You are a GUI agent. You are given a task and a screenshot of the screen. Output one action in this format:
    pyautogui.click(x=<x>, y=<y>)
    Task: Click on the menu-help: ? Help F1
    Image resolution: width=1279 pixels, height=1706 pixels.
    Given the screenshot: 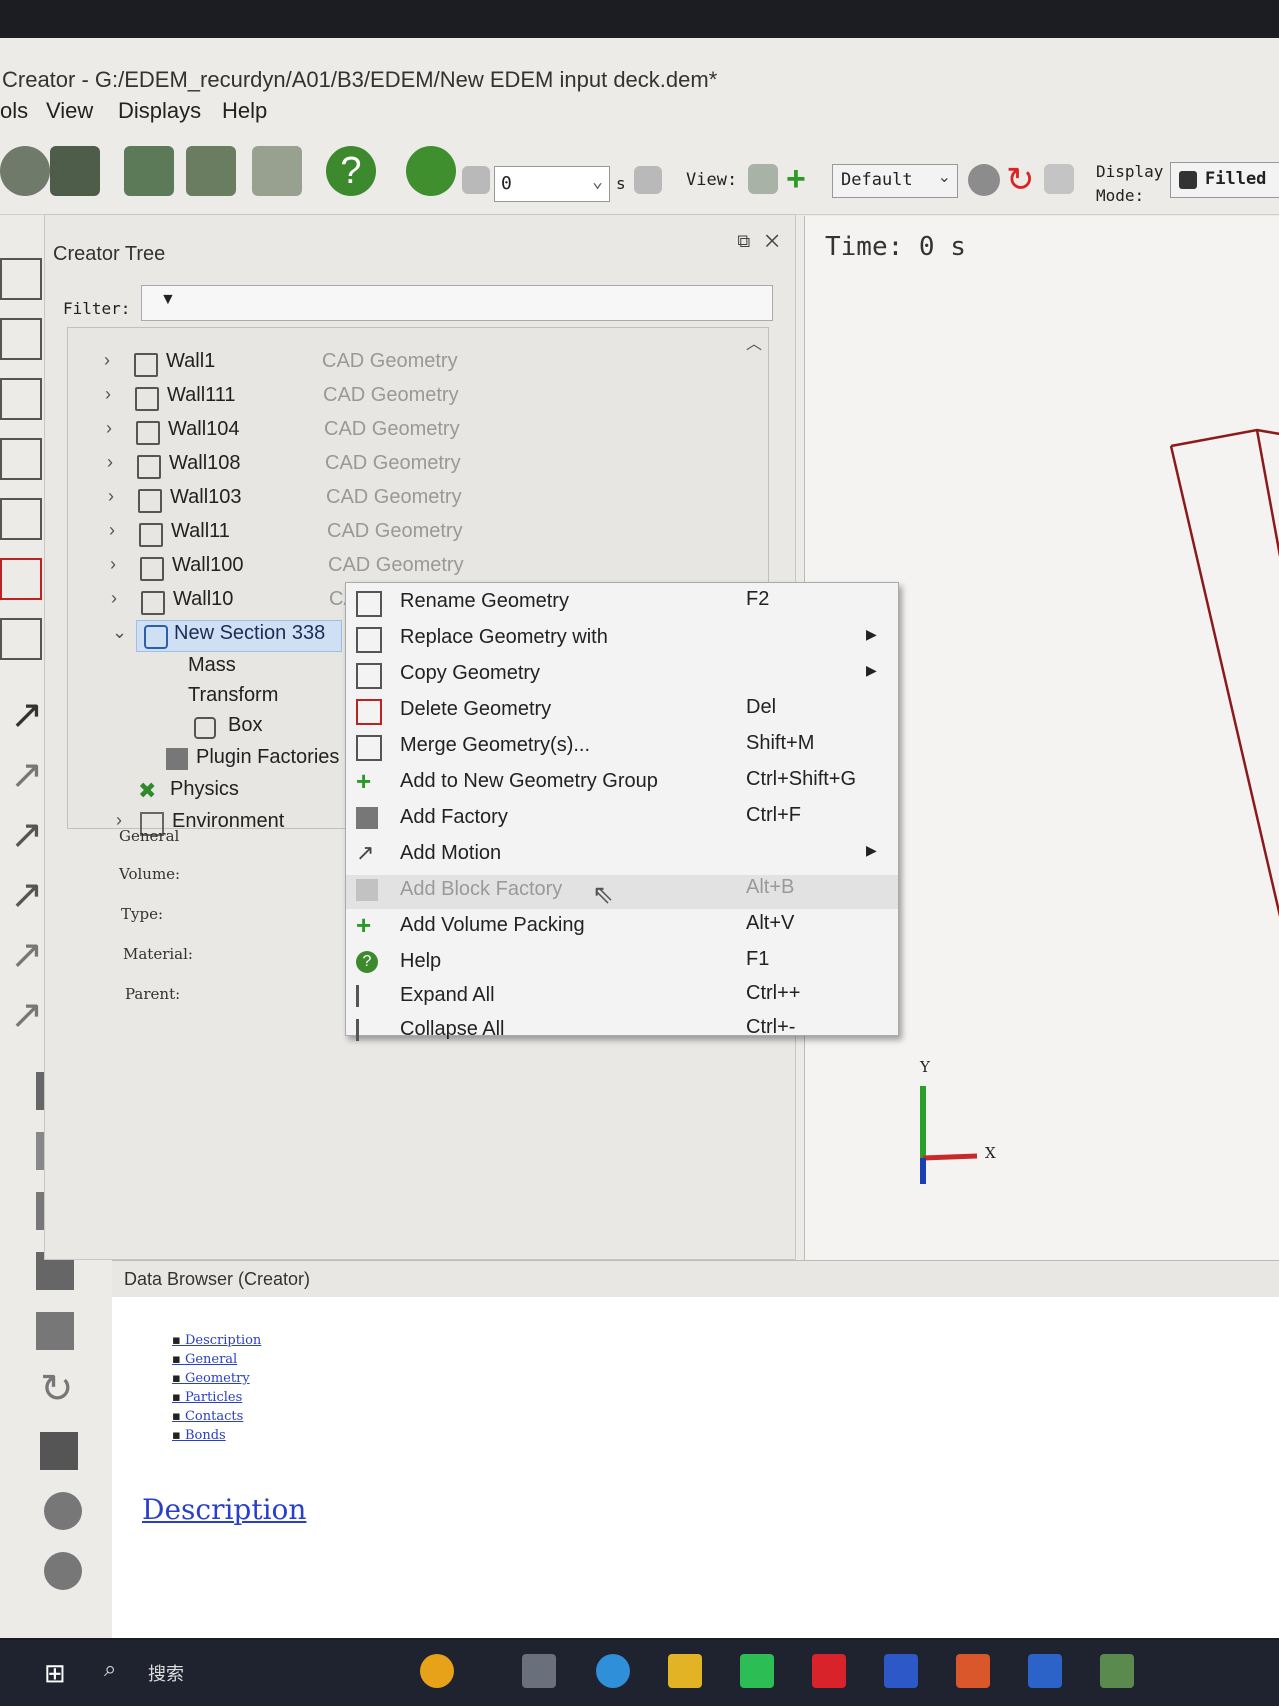 What is the action you would take?
    pyautogui.click(x=622, y=964)
    